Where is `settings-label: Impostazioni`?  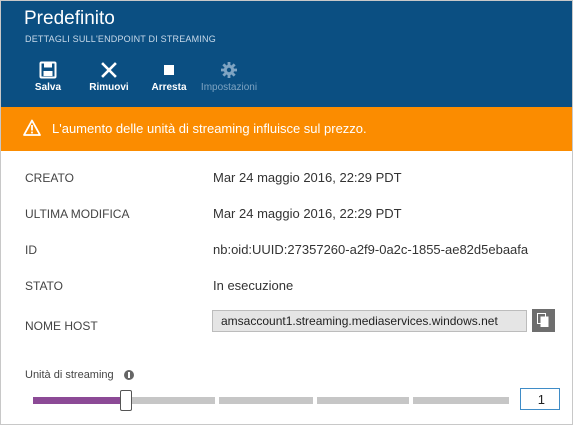 settings-label: Impostazioni is located at coordinates (229, 87).